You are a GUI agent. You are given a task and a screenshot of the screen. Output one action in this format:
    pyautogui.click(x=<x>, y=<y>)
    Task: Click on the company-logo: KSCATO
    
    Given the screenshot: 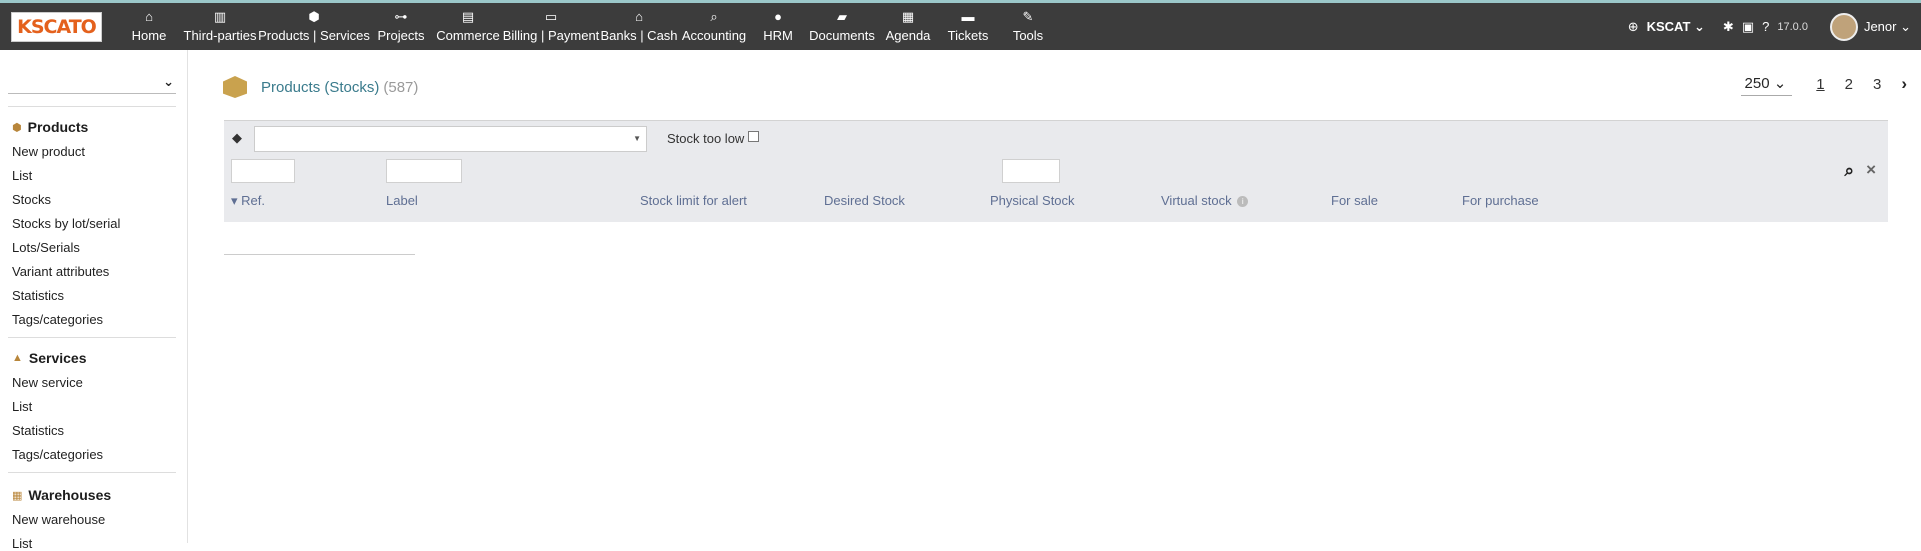 What is the action you would take?
    pyautogui.click(x=56, y=27)
    